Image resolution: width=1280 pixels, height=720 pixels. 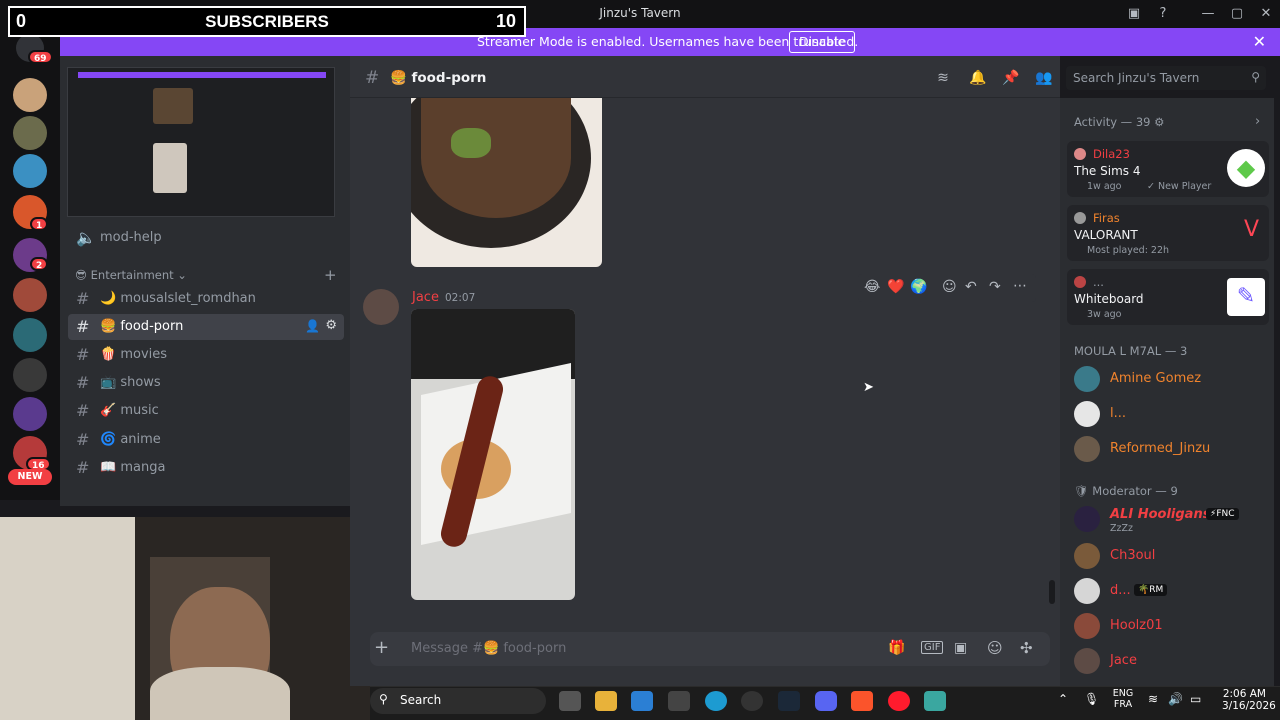 What do you see at coordinates (1169, 629) in the screenshot?
I see `member-item: Hoolz01` at bounding box center [1169, 629].